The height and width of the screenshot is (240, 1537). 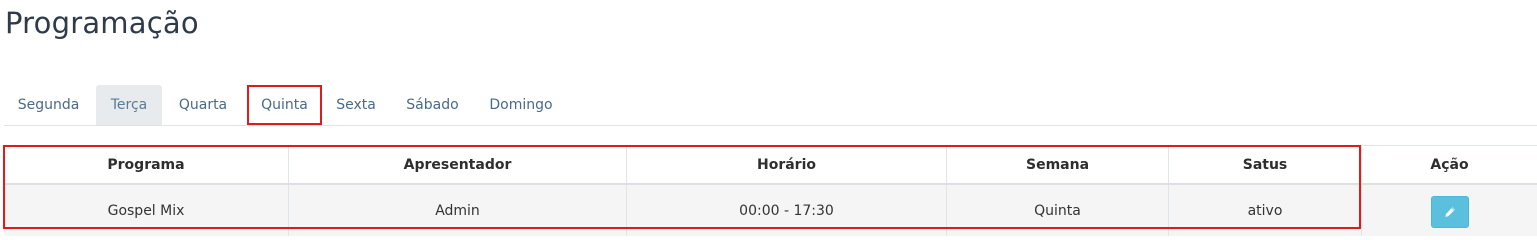 I want to click on column-header-programa: Programa, so click(x=146, y=164).